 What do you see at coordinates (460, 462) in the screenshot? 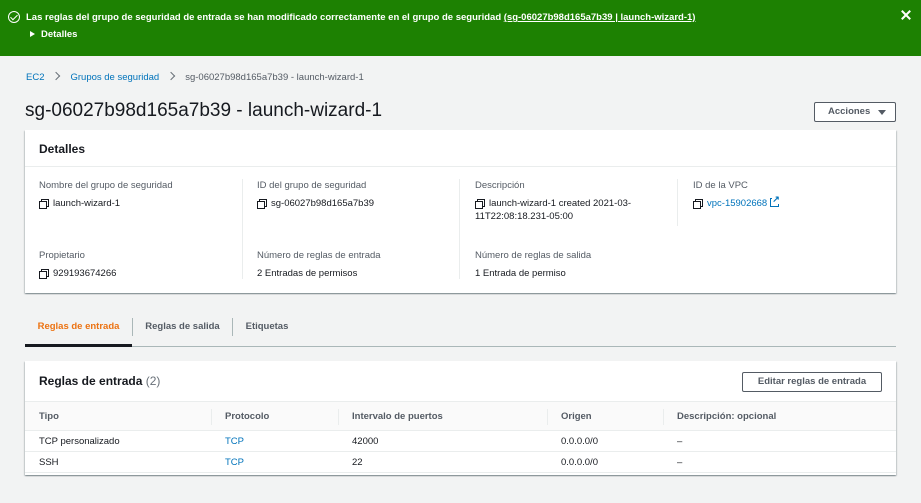
I see `table-row: SSH TCP 22 0.0.0.0/0 –` at bounding box center [460, 462].